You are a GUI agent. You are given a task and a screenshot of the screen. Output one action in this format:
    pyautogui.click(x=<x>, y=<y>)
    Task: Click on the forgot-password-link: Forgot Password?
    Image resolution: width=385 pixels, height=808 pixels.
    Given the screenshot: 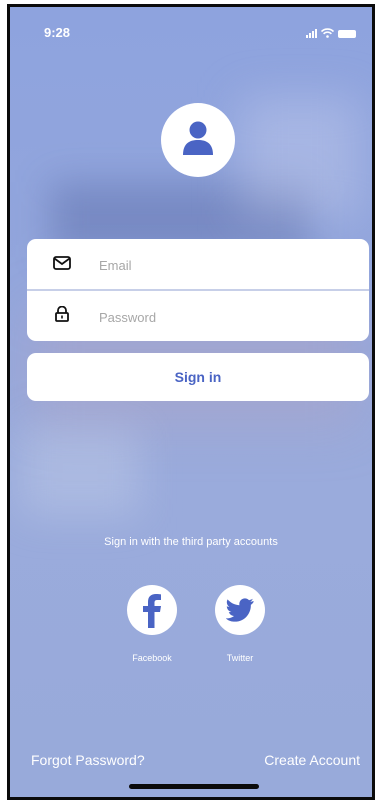 What is the action you would take?
    pyautogui.click(x=88, y=760)
    